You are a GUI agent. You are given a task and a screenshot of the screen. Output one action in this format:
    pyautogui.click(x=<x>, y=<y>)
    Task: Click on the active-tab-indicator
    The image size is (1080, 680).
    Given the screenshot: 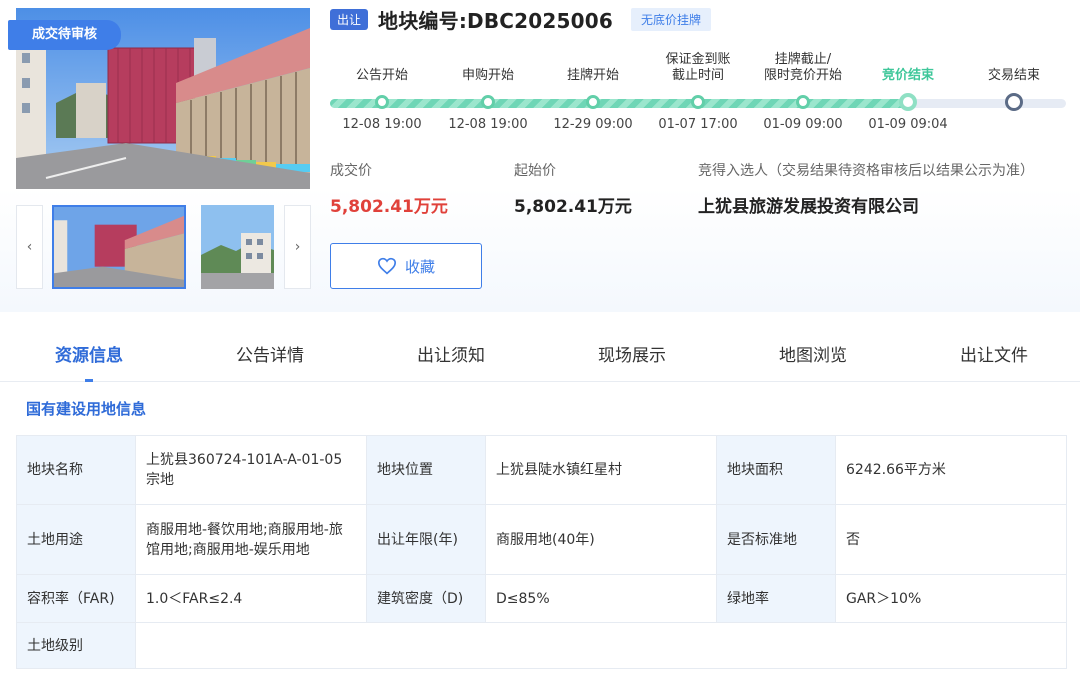 What is the action you would take?
    pyautogui.click(x=89, y=380)
    